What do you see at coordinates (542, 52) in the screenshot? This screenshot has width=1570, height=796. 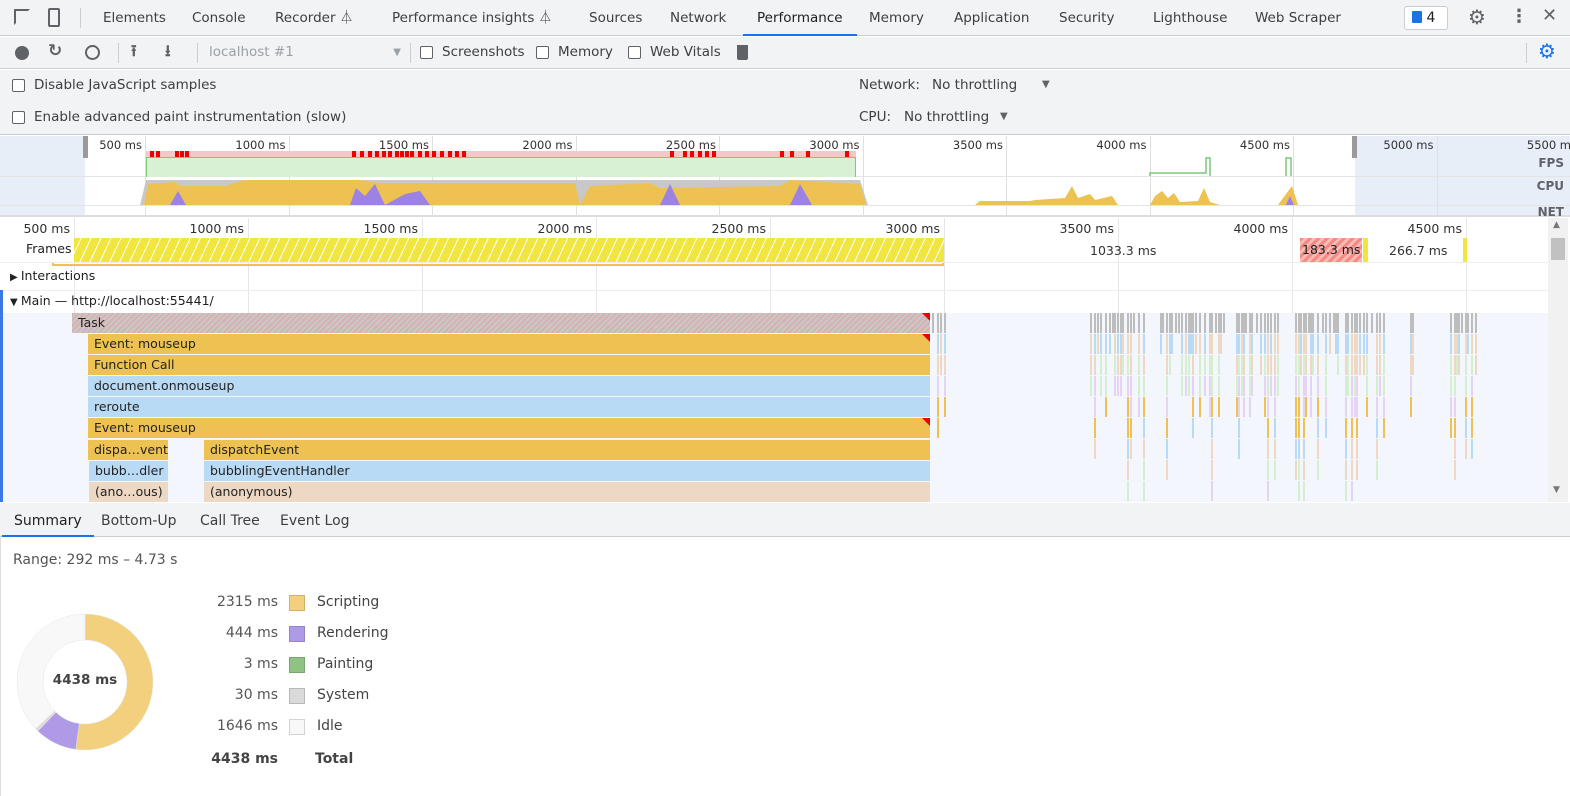 I see `memory-checkbox` at bounding box center [542, 52].